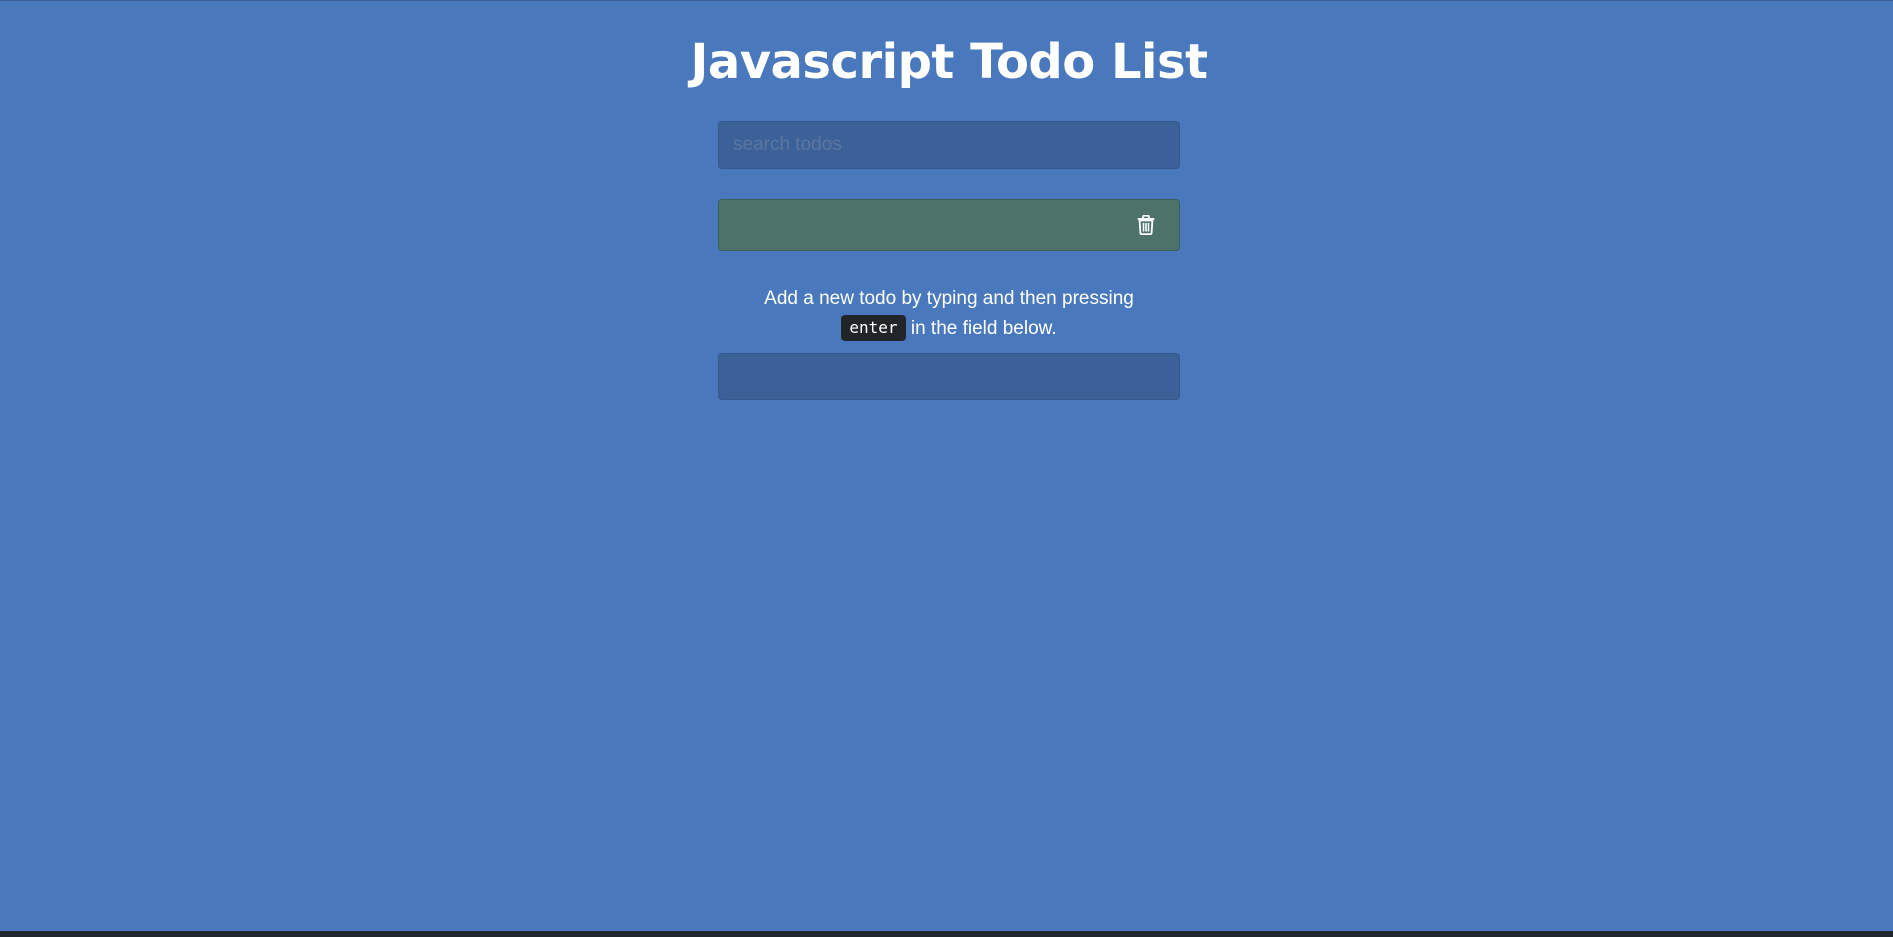  I want to click on todo-list, so click(949, 225).